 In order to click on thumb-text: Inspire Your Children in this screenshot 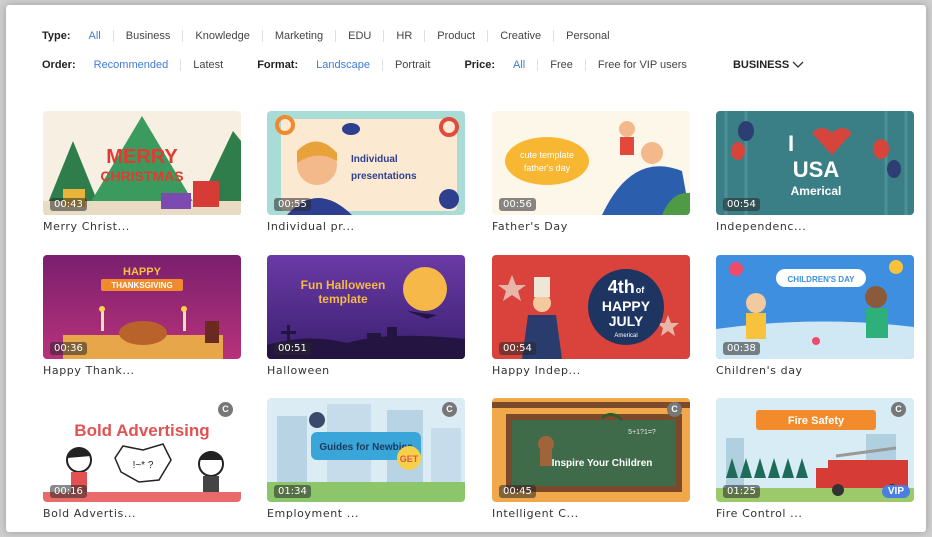, I will do `click(602, 463)`.